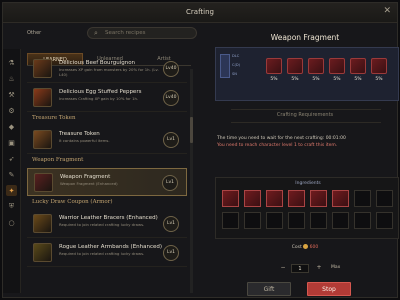  Describe the element at coordinates (89, 183) in the screenshot. I see `recipe-description: Weapon Fragment (Enhanced)` at that location.